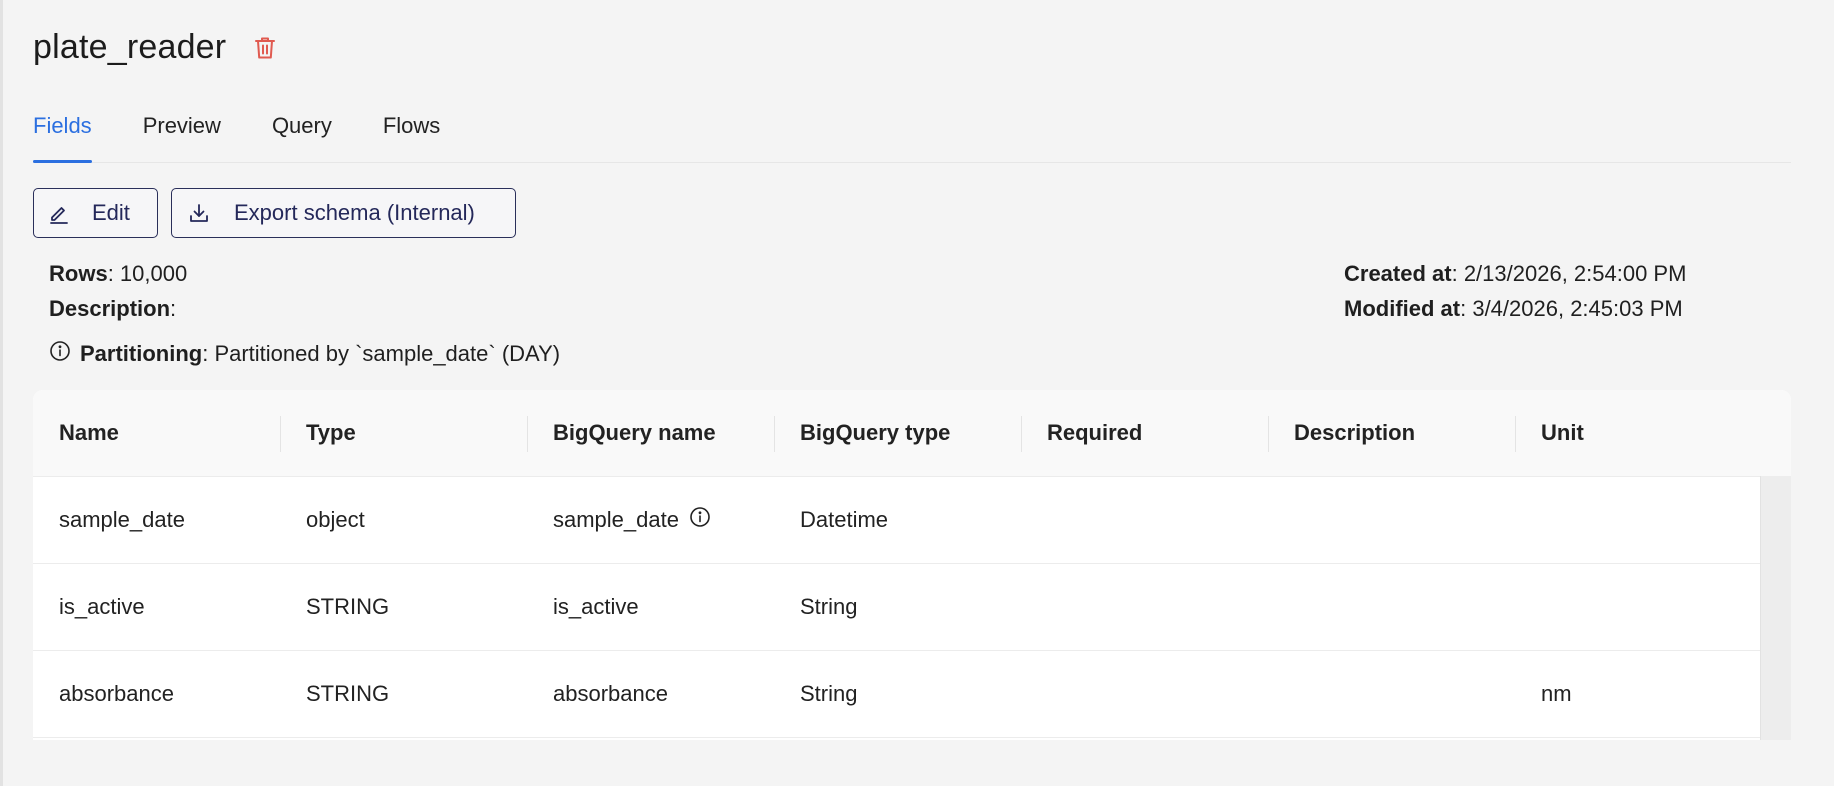 This screenshot has height=786, width=1834. Describe the element at coordinates (1515, 273) in the screenshot. I see `created-at-info: Created at: 2/13/2026, 2:54:00 PM` at that location.